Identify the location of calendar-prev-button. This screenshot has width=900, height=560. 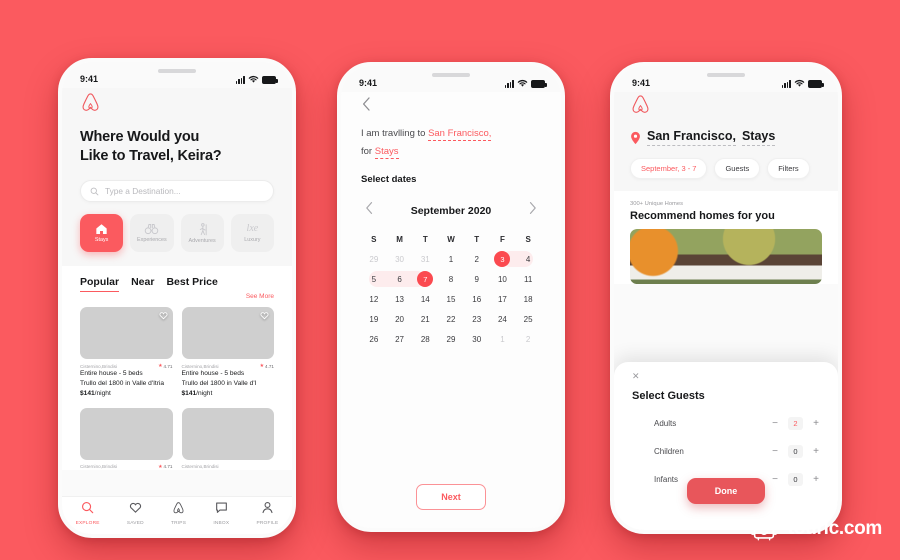
(369, 210).